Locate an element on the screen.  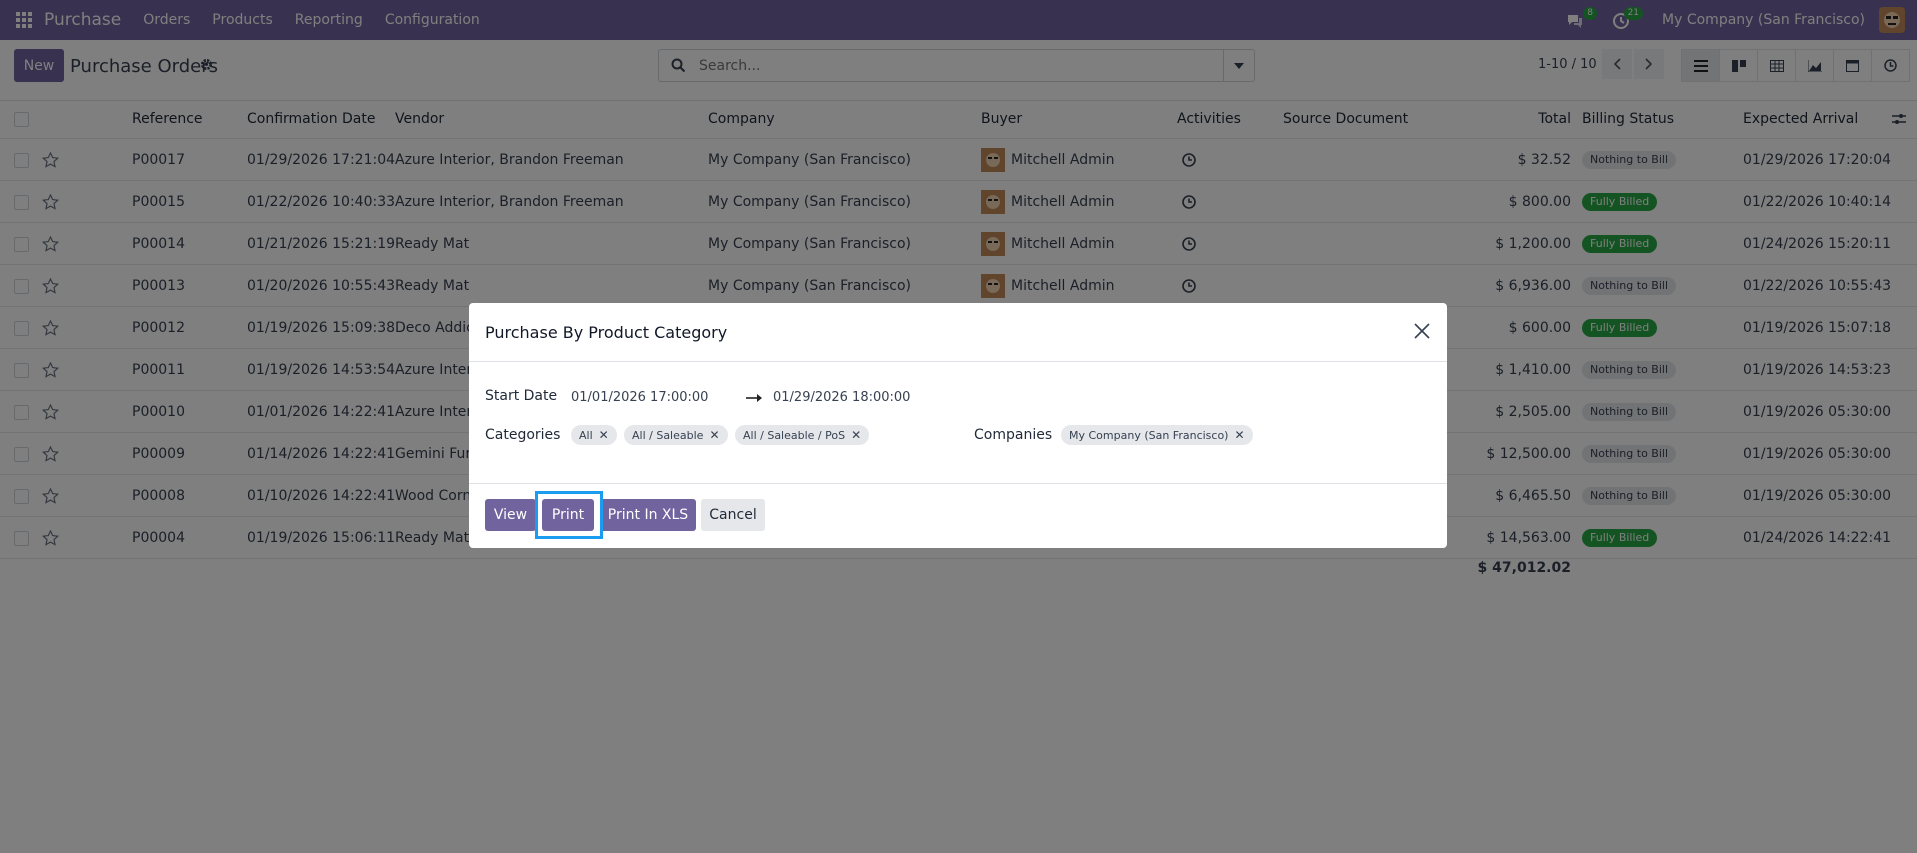
category-tag-label: All / Saleable / PoS is located at coordinates (794, 435).